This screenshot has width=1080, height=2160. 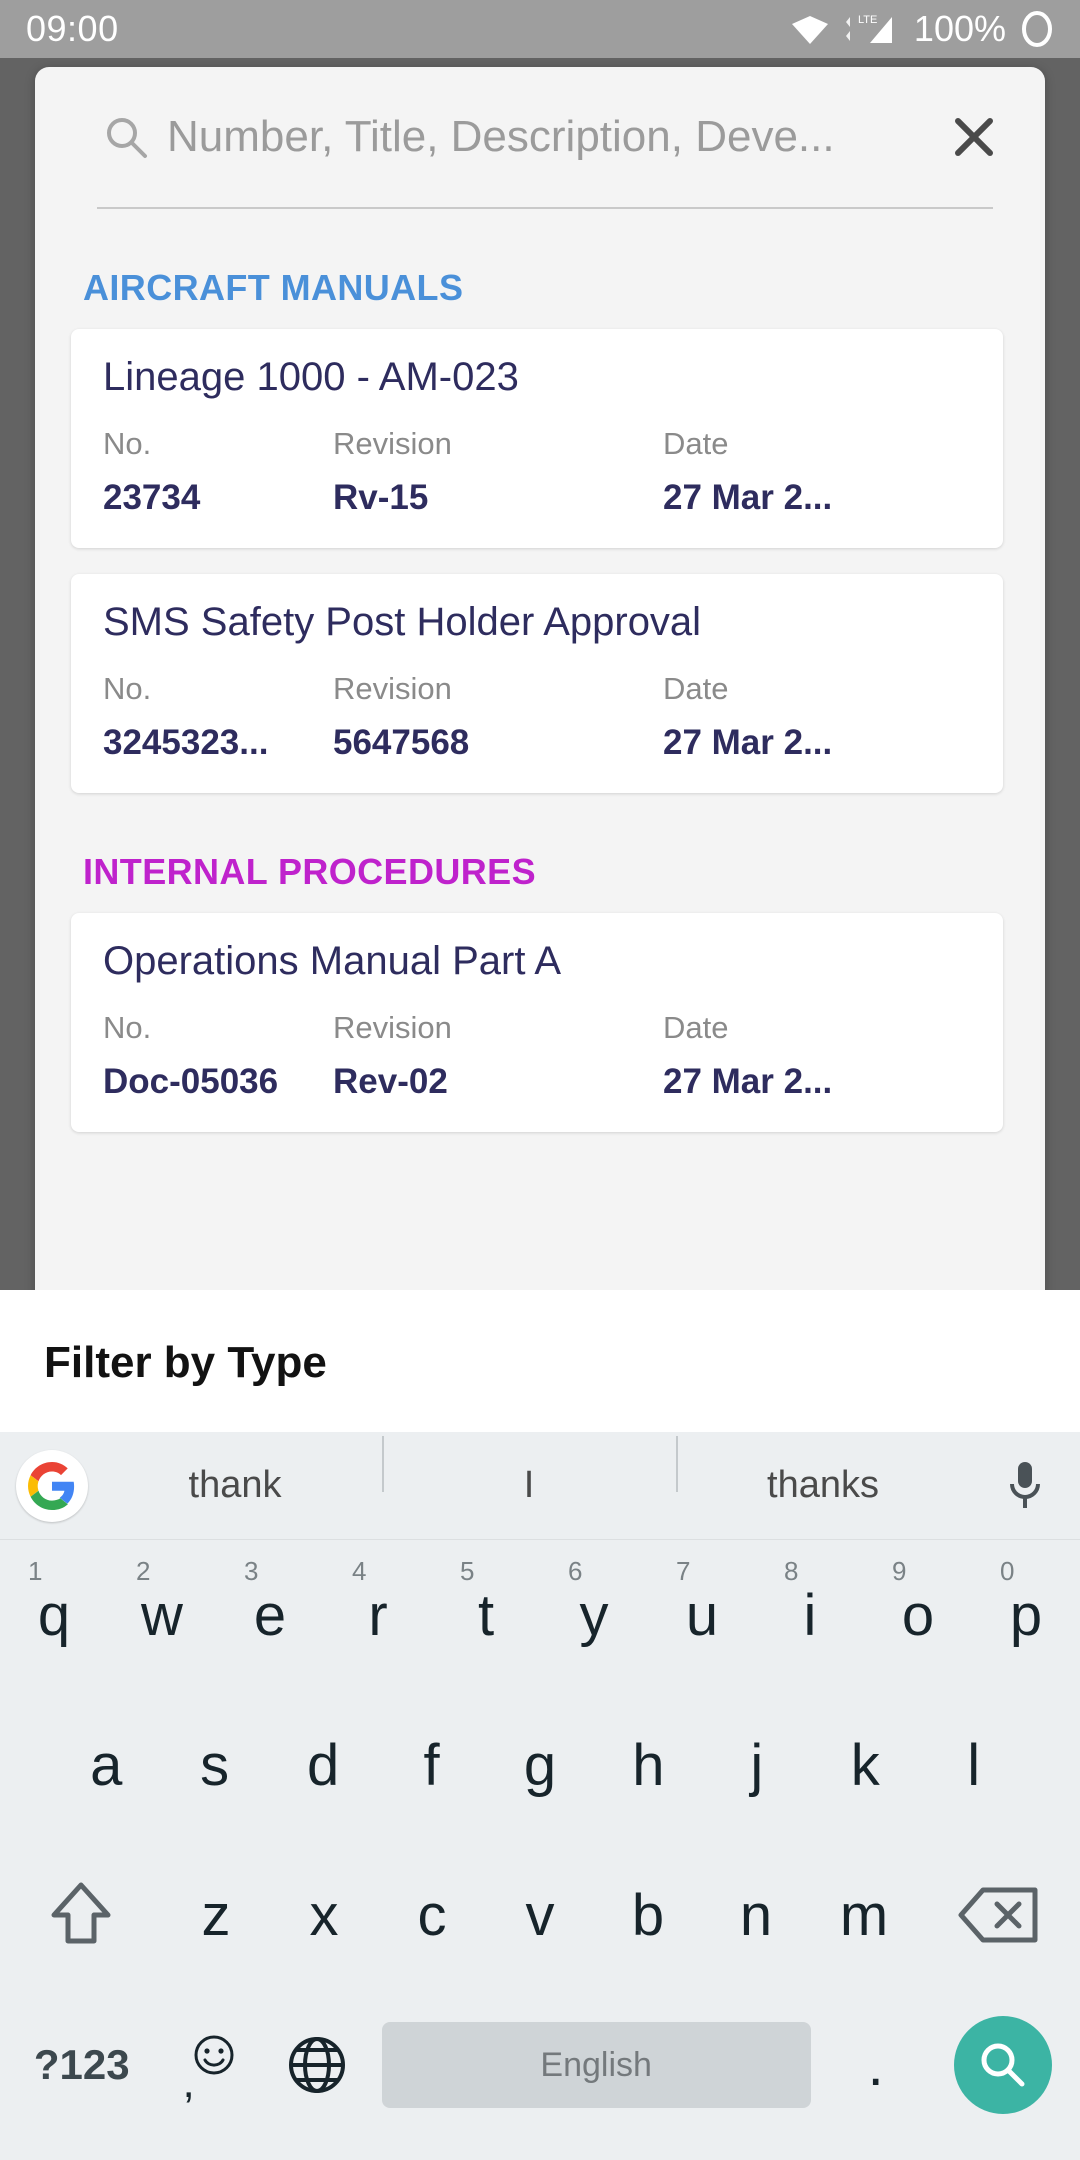 What do you see at coordinates (191, 1081) in the screenshot?
I see `result-no: Doc-05036` at bounding box center [191, 1081].